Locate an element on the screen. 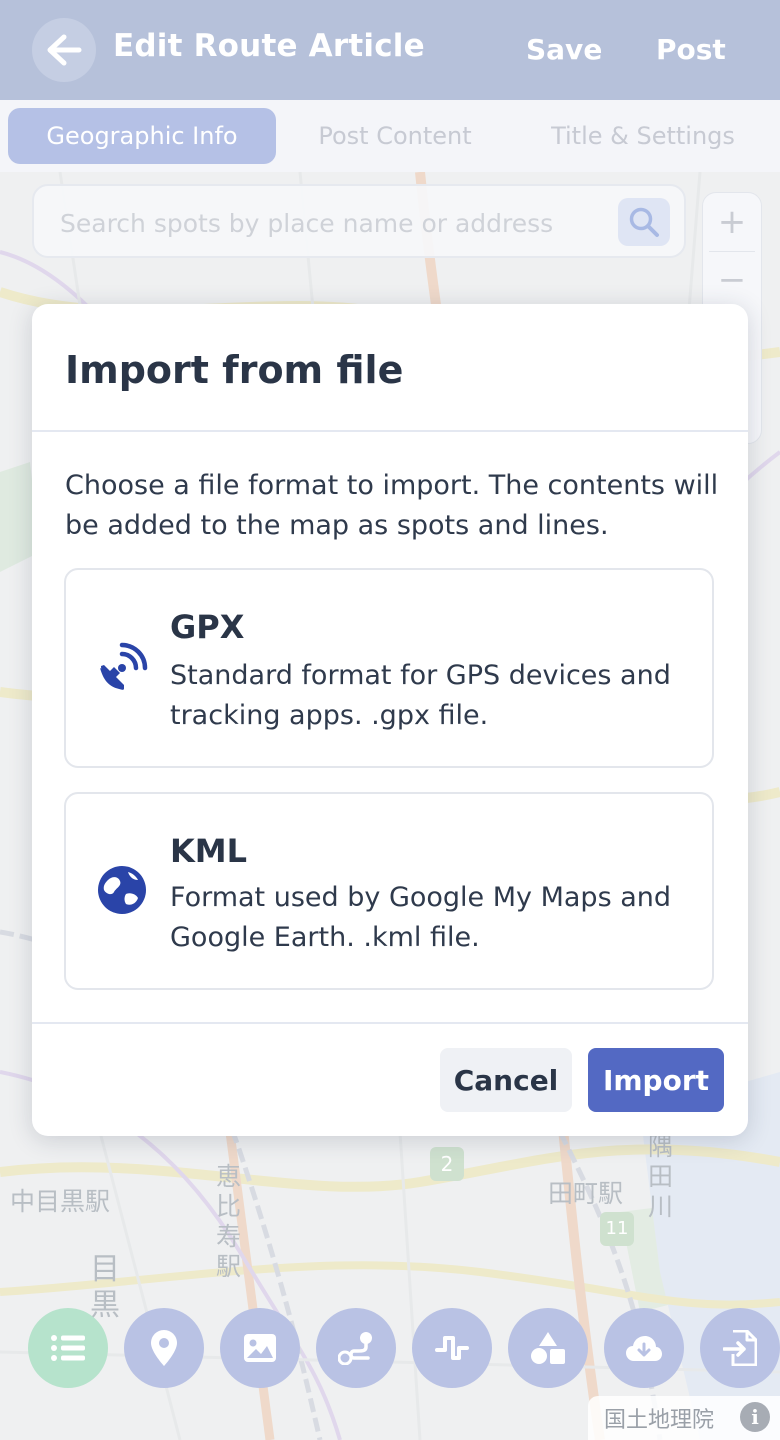 This screenshot has height=1440, width=780. map-label: 田町駅 is located at coordinates (586, 1193).